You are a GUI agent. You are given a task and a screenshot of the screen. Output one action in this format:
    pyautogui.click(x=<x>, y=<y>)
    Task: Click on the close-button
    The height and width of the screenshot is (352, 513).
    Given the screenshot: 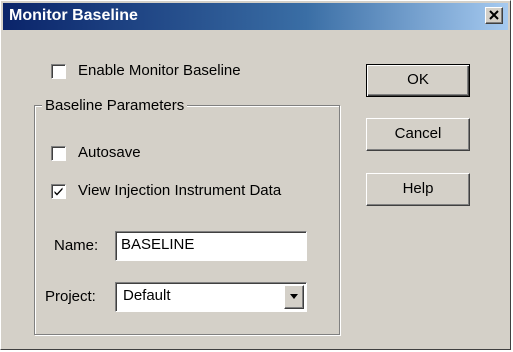 What is the action you would take?
    pyautogui.click(x=494, y=15)
    